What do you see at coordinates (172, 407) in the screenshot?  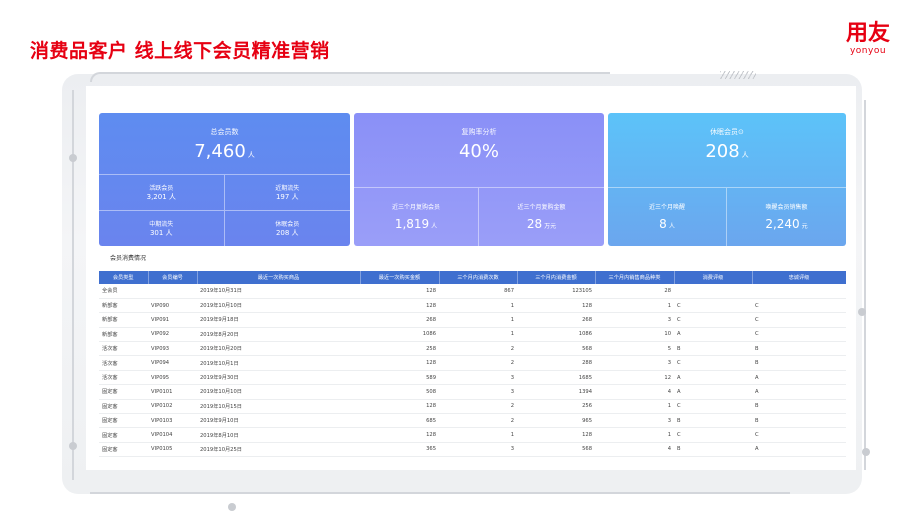 I see `table-cell: VIP0102` at bounding box center [172, 407].